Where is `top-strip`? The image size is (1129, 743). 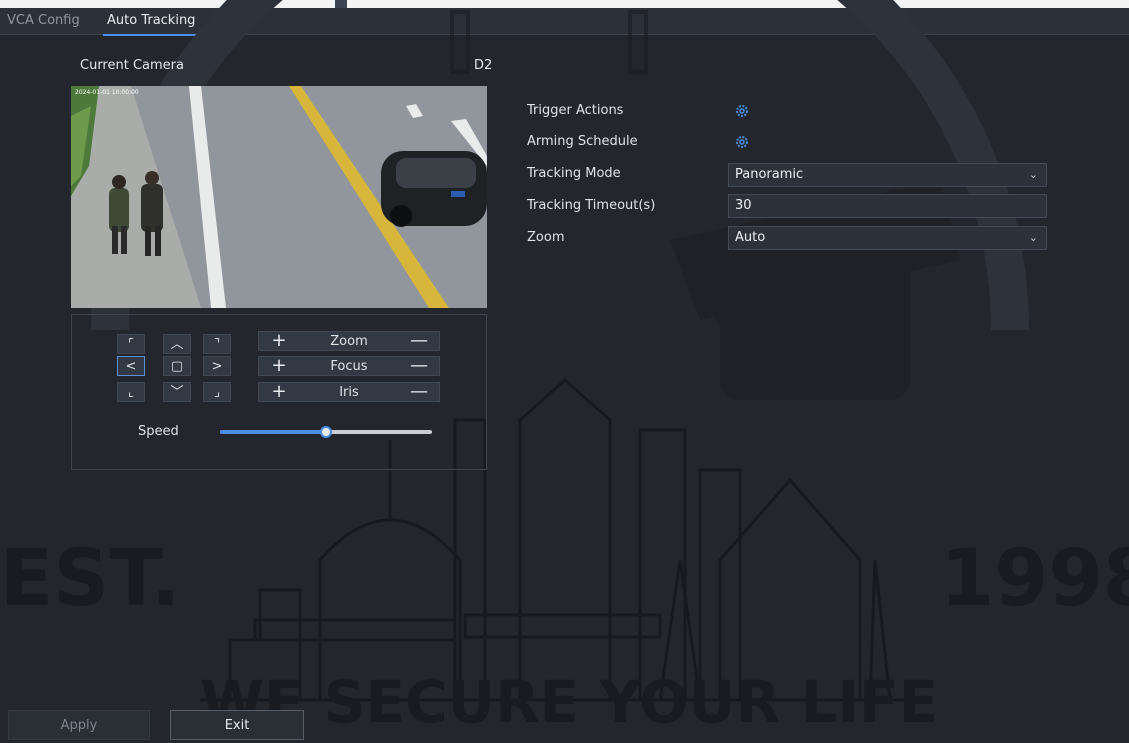 top-strip is located at coordinates (564, 4).